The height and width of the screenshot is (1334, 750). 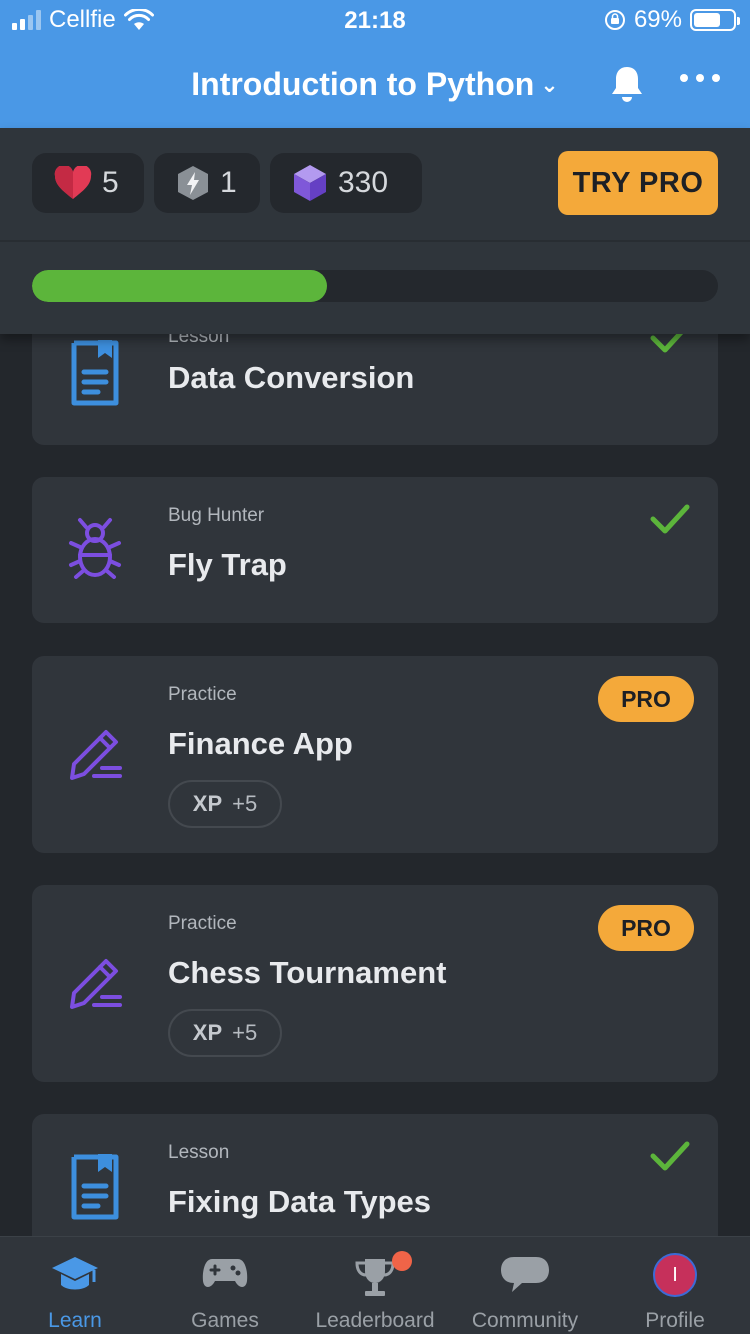 I want to click on tab-community: Community, so click(x=525, y=1285).